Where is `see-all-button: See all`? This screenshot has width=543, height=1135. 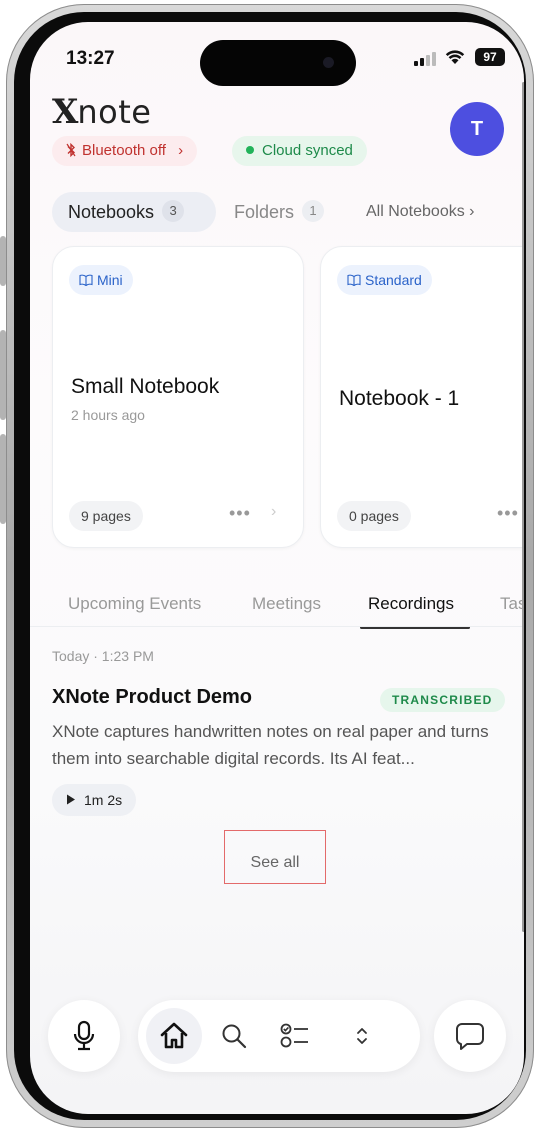 see-all-button: See all is located at coordinates (275, 857).